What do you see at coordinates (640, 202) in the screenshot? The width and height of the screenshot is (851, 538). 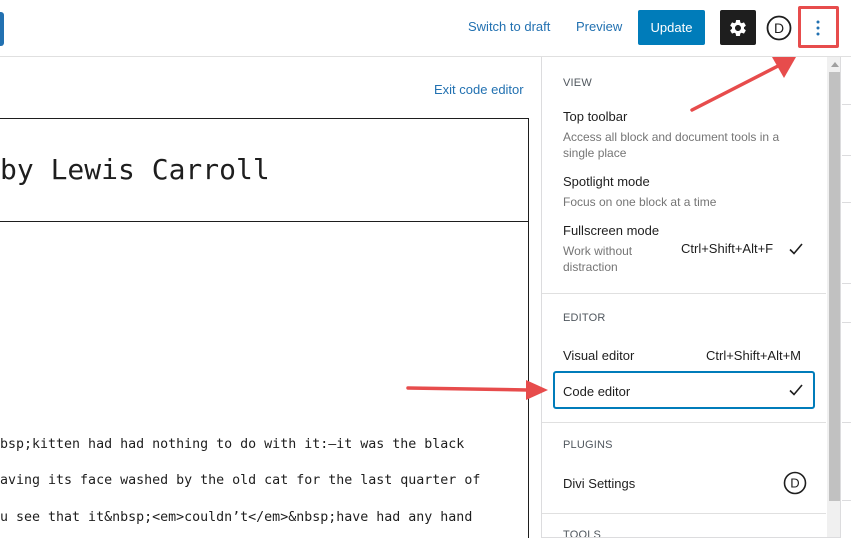 I see `spotlight-mode-description: Focus on one block at a time` at bounding box center [640, 202].